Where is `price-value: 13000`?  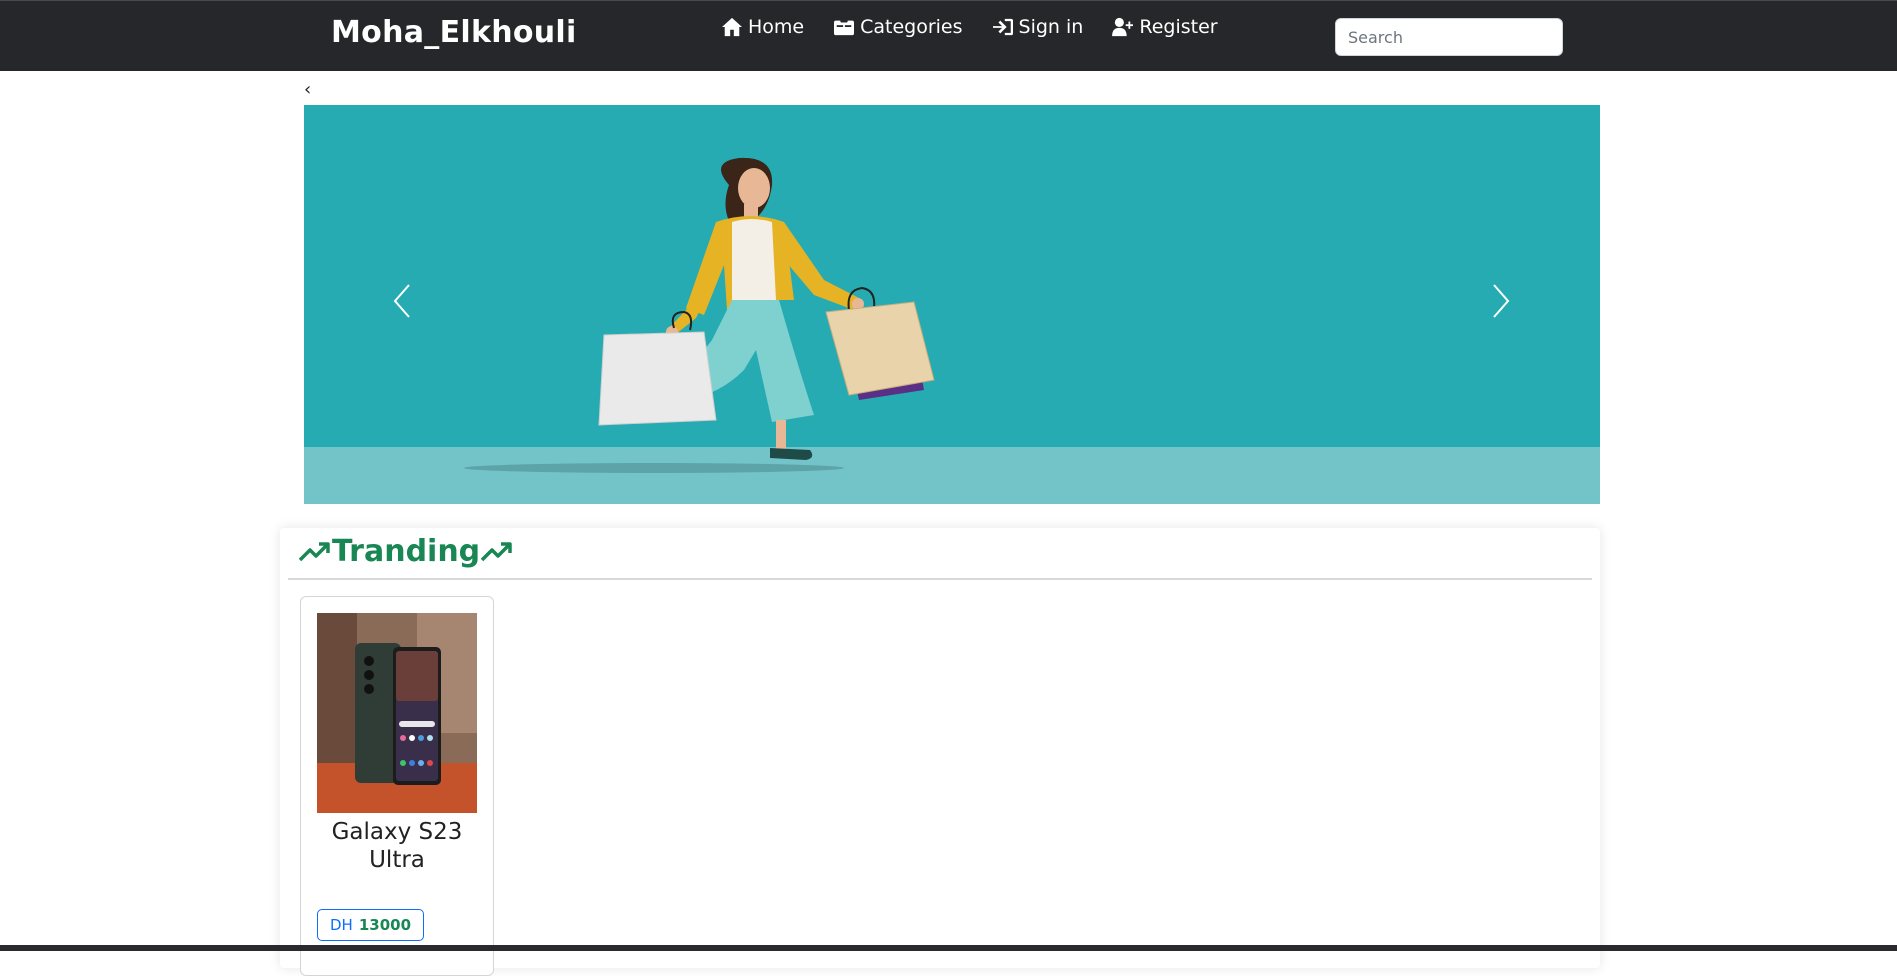
price-value: 13000 is located at coordinates (385, 925).